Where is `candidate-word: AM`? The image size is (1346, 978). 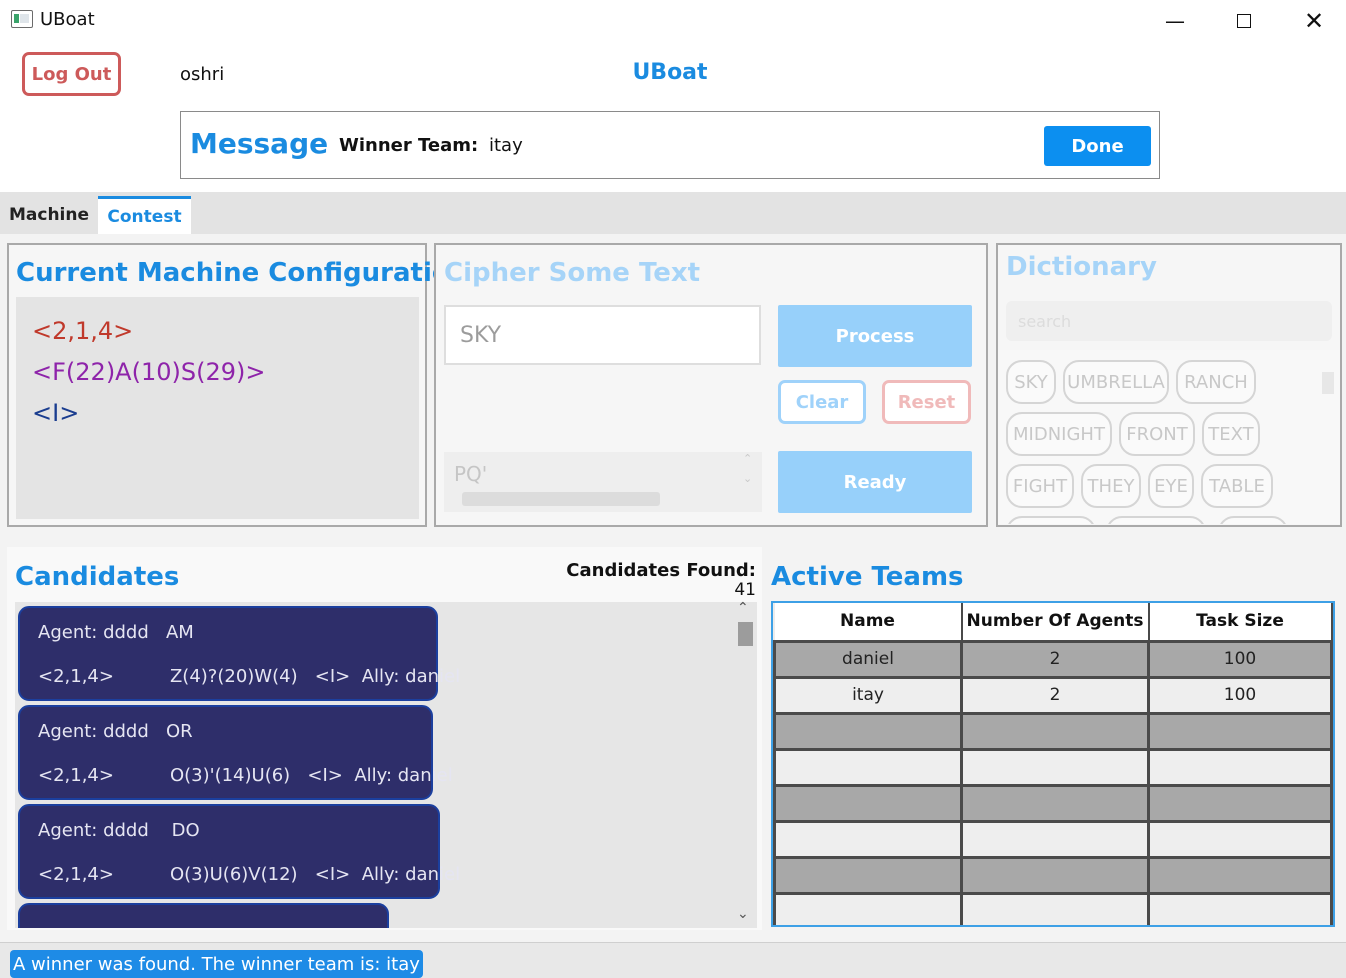
candidate-word: AM is located at coordinates (179, 632).